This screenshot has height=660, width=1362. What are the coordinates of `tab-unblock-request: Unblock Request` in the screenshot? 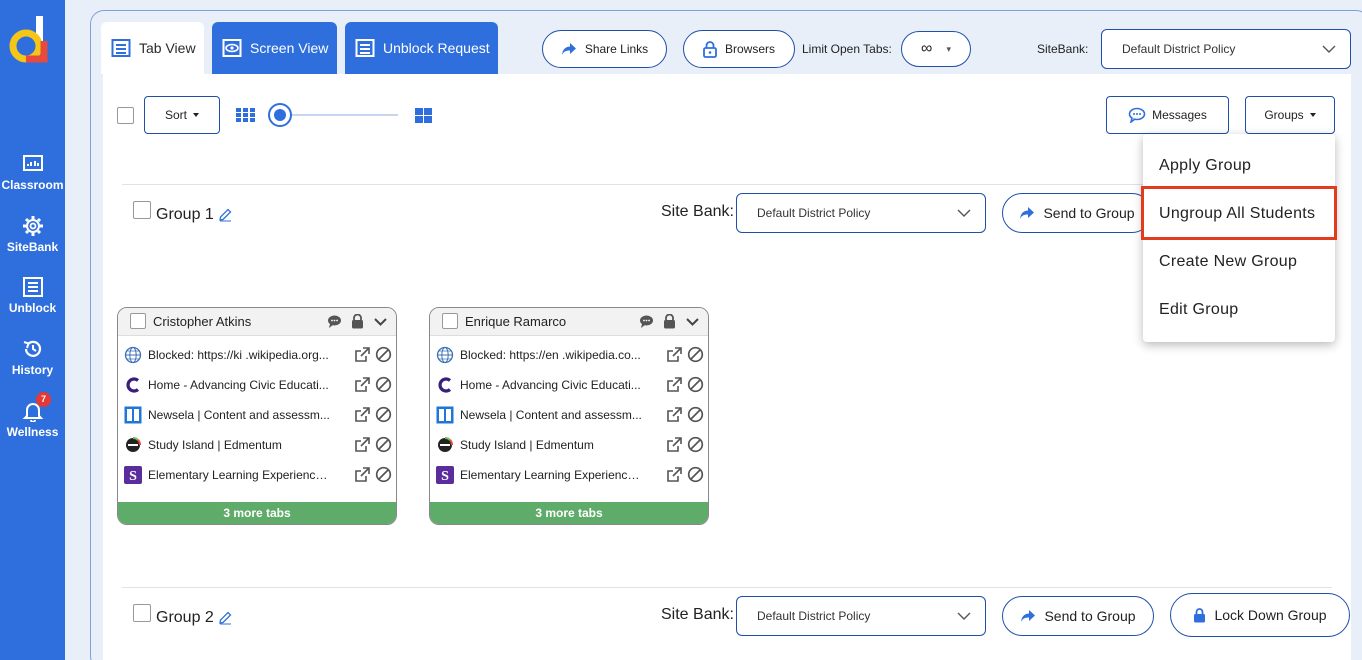 It's located at (421, 48).